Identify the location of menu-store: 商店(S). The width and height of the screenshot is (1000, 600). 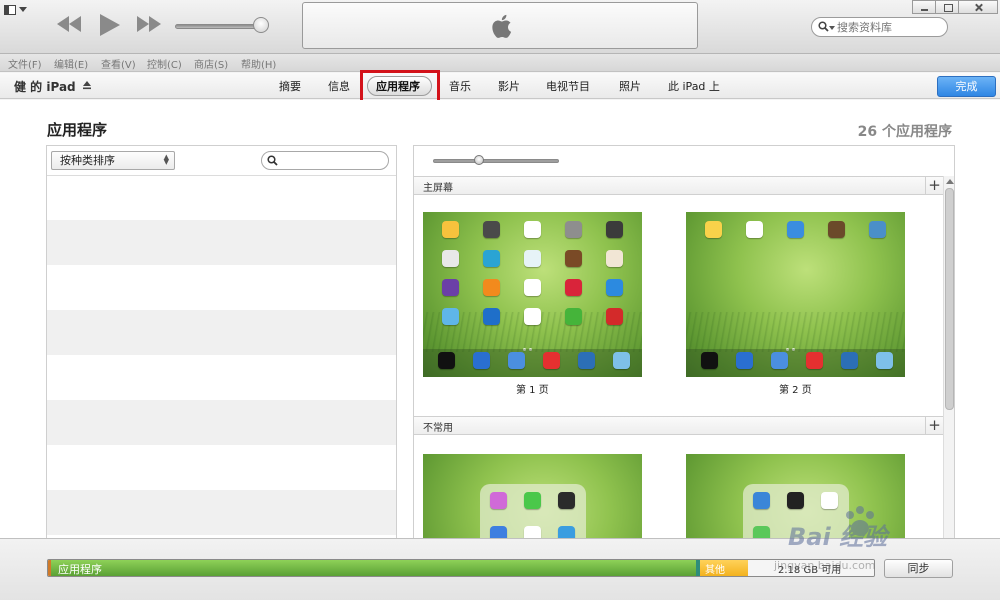
(211, 63).